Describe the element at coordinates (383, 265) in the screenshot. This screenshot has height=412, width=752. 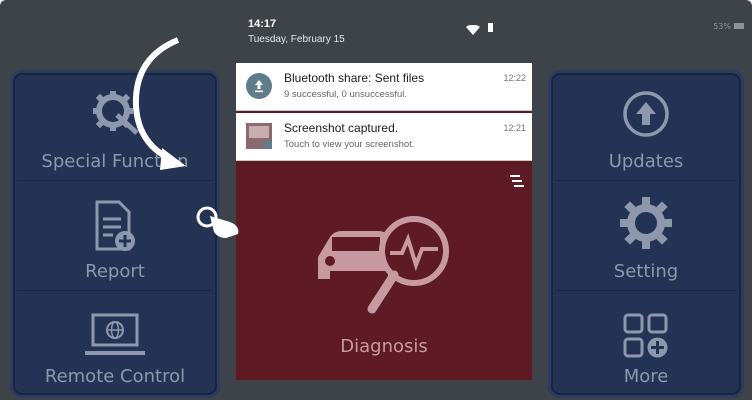
I see `car-diagnosis-icon` at that location.